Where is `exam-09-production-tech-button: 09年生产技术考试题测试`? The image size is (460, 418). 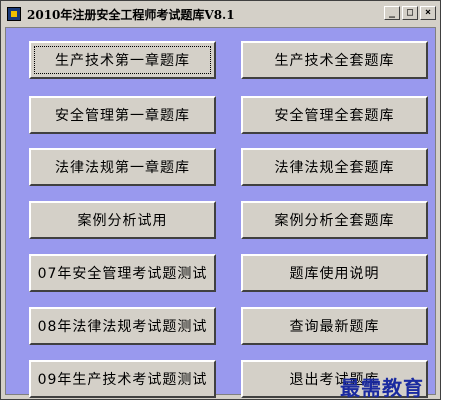 exam-09-production-tech-button: 09年生产技术考试题测试 is located at coordinates (122, 379).